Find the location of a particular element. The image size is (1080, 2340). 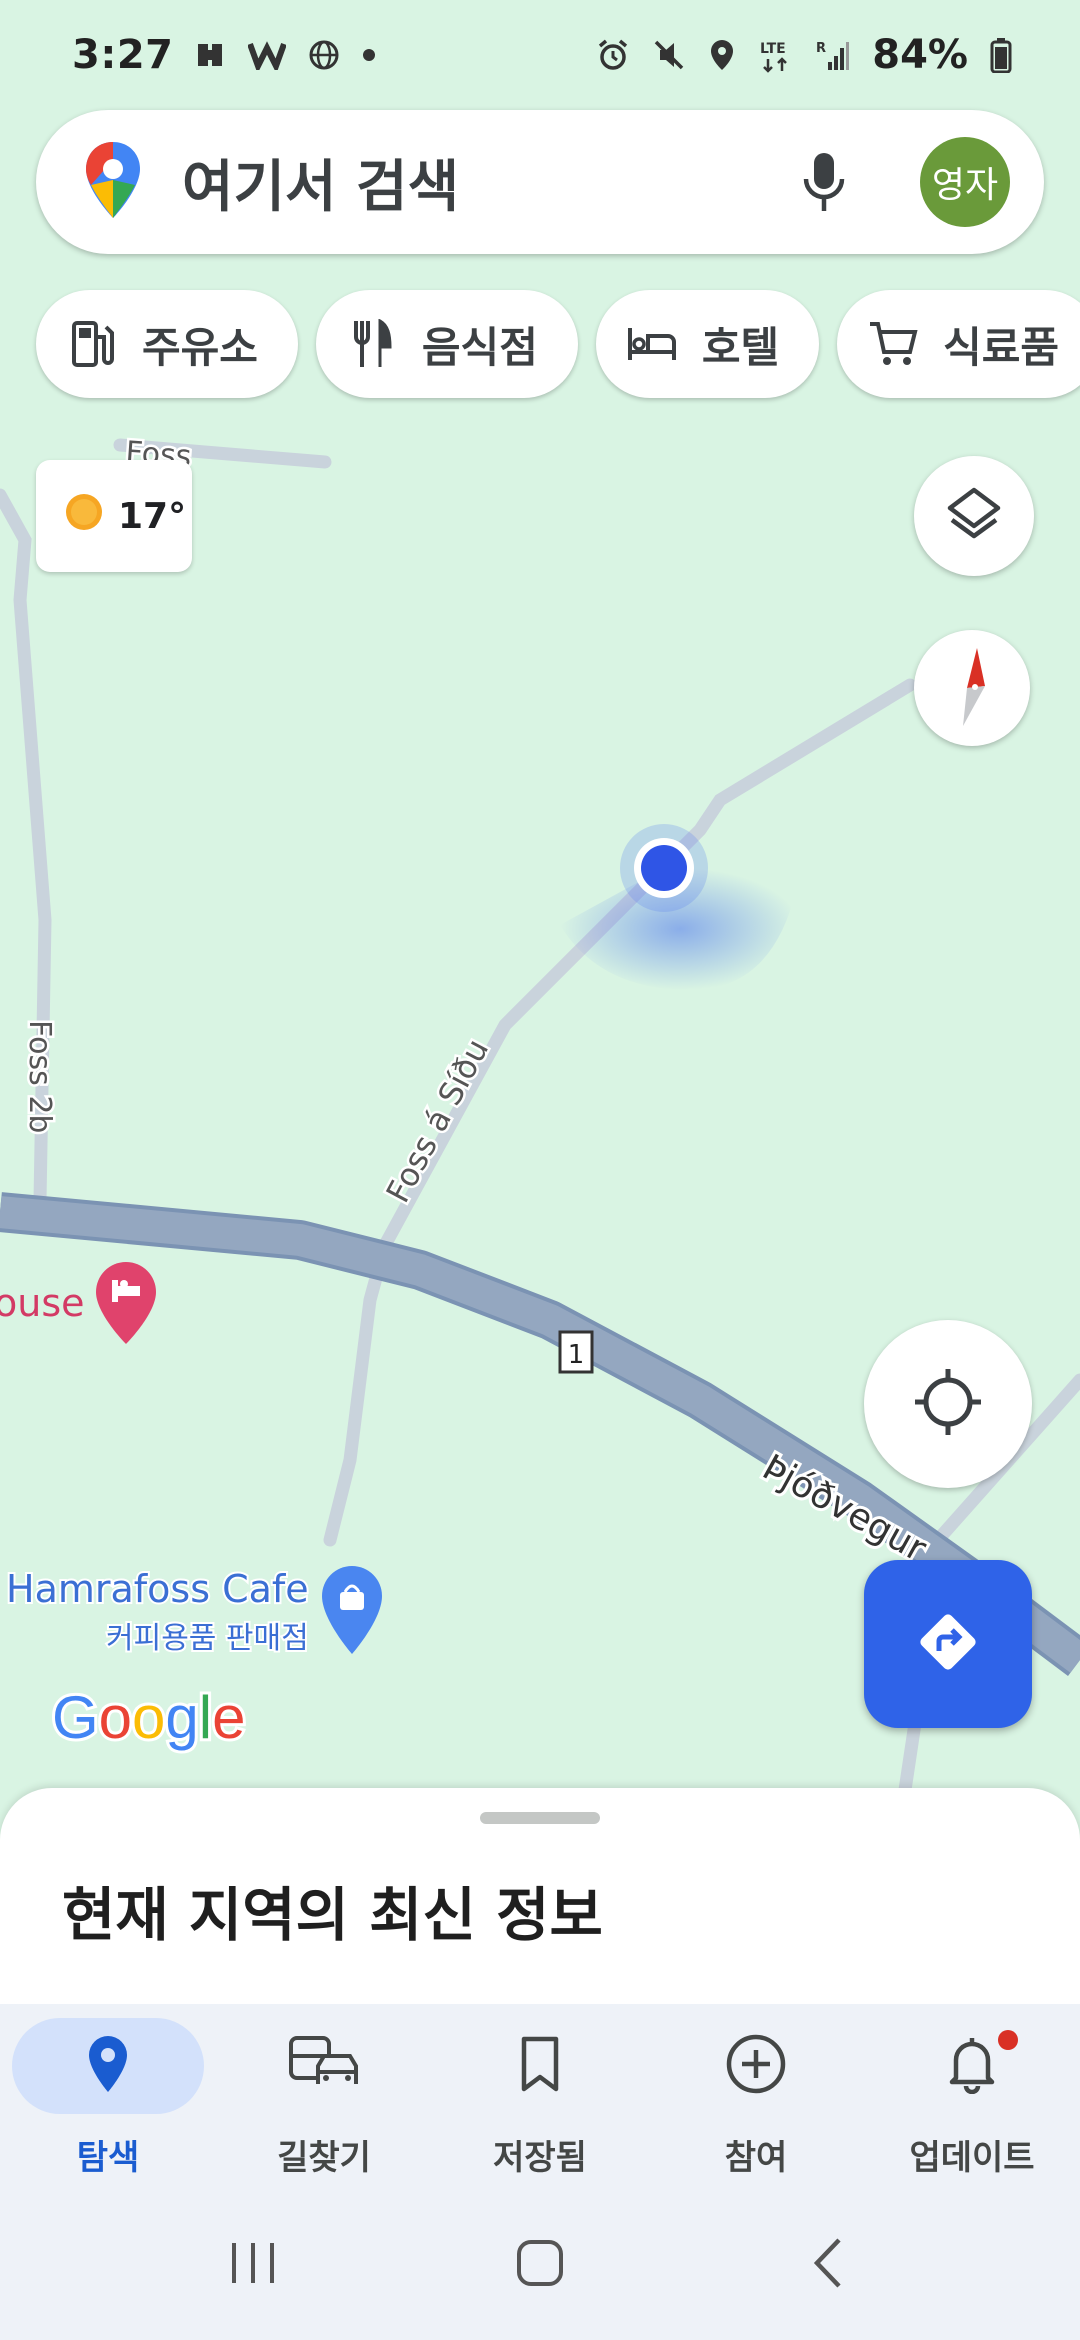

compass-icon is located at coordinates (972, 688).